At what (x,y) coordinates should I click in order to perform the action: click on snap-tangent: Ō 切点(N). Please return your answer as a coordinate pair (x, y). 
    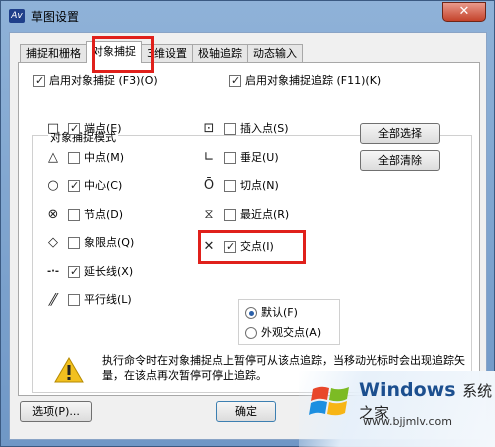
    Looking at the image, I should click on (239, 186).